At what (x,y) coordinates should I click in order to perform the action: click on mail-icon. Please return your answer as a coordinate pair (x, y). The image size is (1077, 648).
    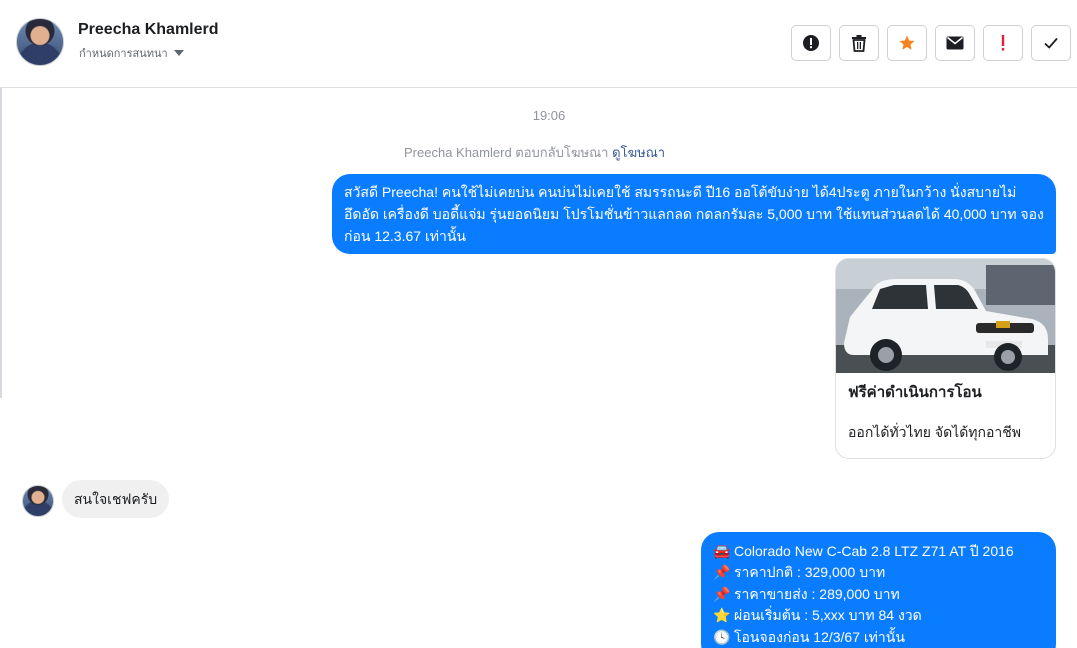
    Looking at the image, I should click on (955, 43).